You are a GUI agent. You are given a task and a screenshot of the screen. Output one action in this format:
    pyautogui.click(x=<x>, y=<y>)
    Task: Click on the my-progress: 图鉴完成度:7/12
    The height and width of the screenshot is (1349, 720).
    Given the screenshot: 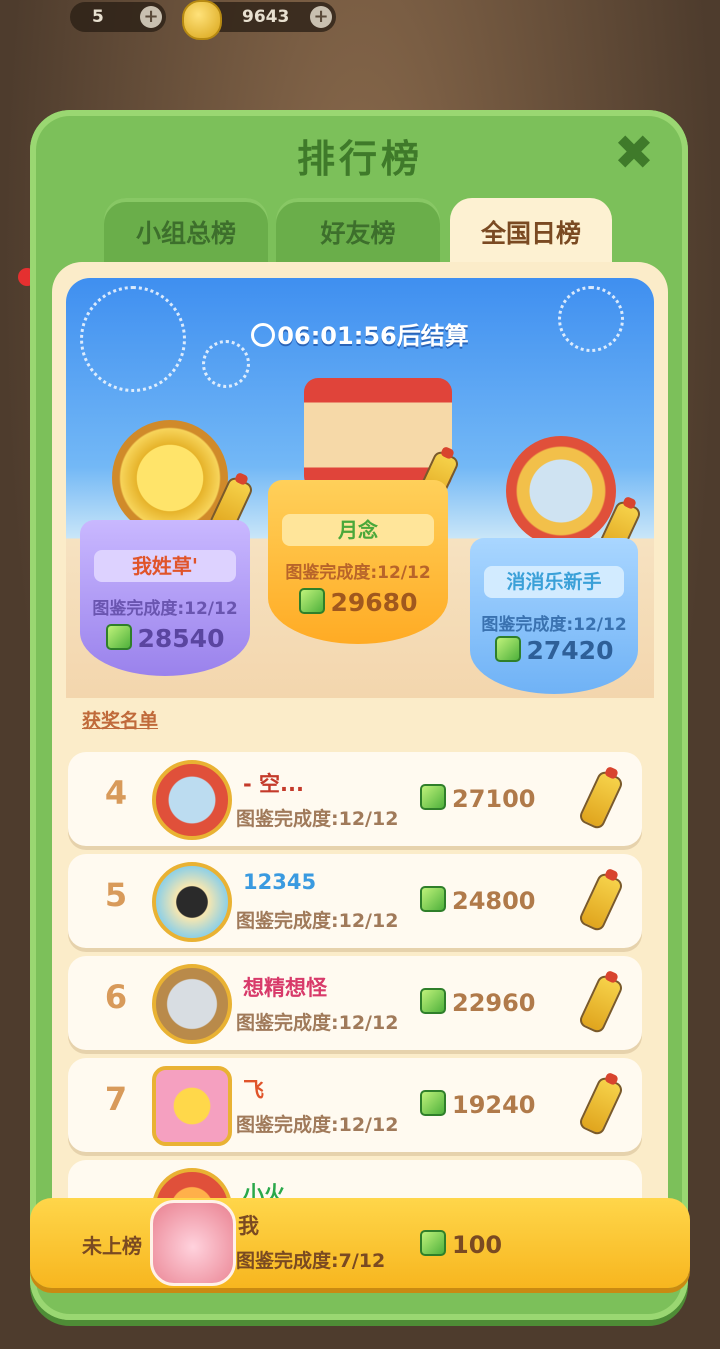 What is the action you would take?
    pyautogui.click(x=311, y=1261)
    